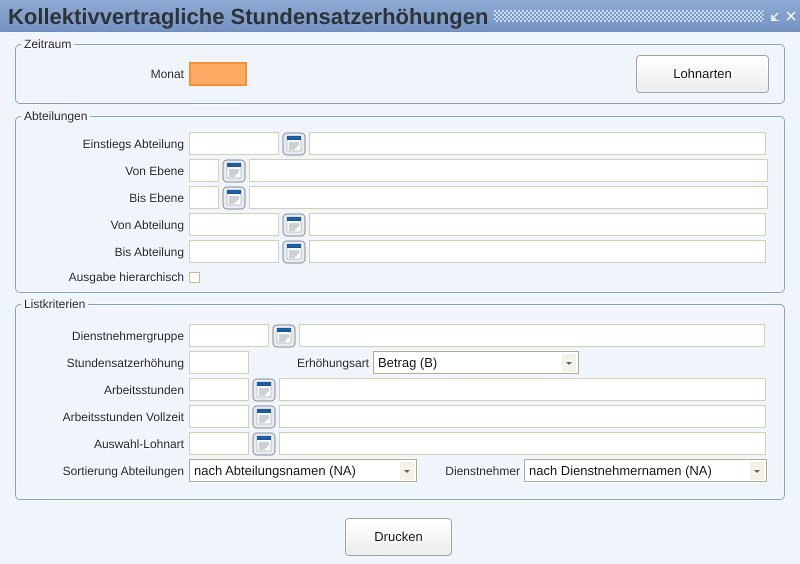  I want to click on text-field, so click(219, 362).